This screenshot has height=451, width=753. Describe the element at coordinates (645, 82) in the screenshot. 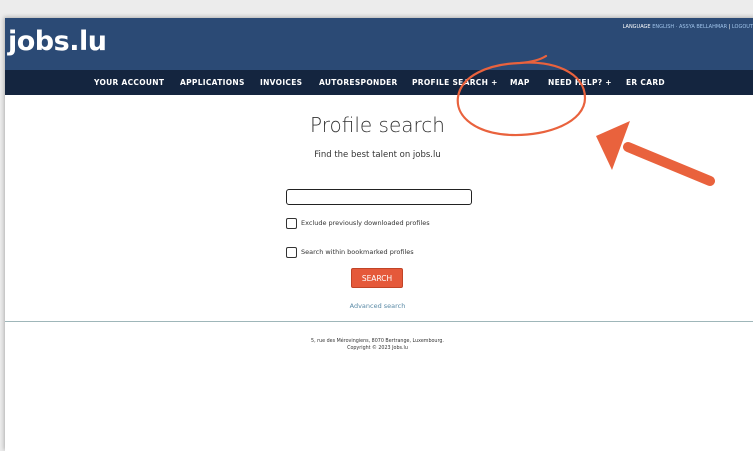

I see `nav-er-card: ER CARD` at that location.